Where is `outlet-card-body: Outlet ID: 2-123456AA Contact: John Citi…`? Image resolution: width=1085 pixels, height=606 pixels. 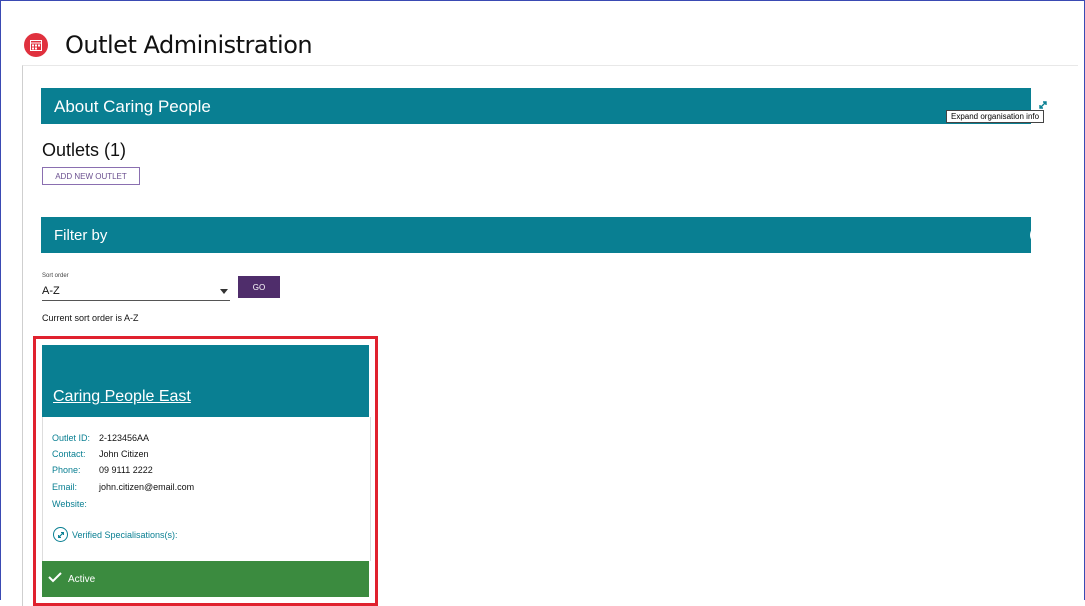 outlet-card-body: Outlet ID: 2-123456AA Contact: John Citi… is located at coordinates (206, 489).